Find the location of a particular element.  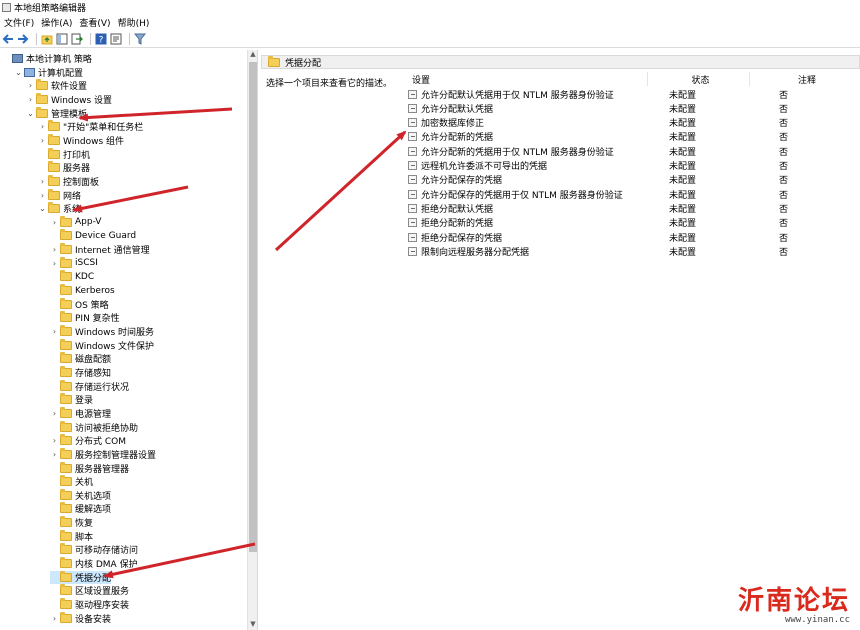

tree-item: 登录 is located at coordinates (71, 399).